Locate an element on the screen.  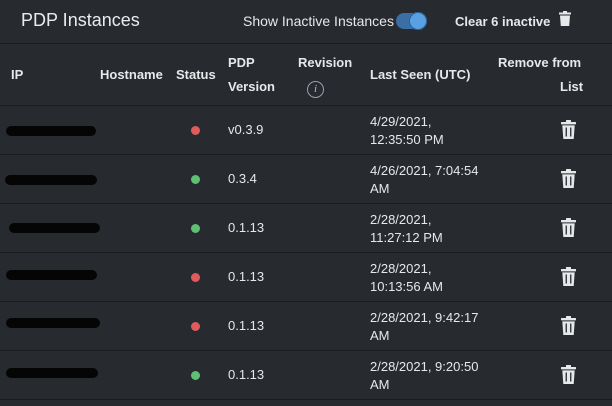
last-seen-line1: 4/26/2021, 7:04:54 is located at coordinates (424, 170).